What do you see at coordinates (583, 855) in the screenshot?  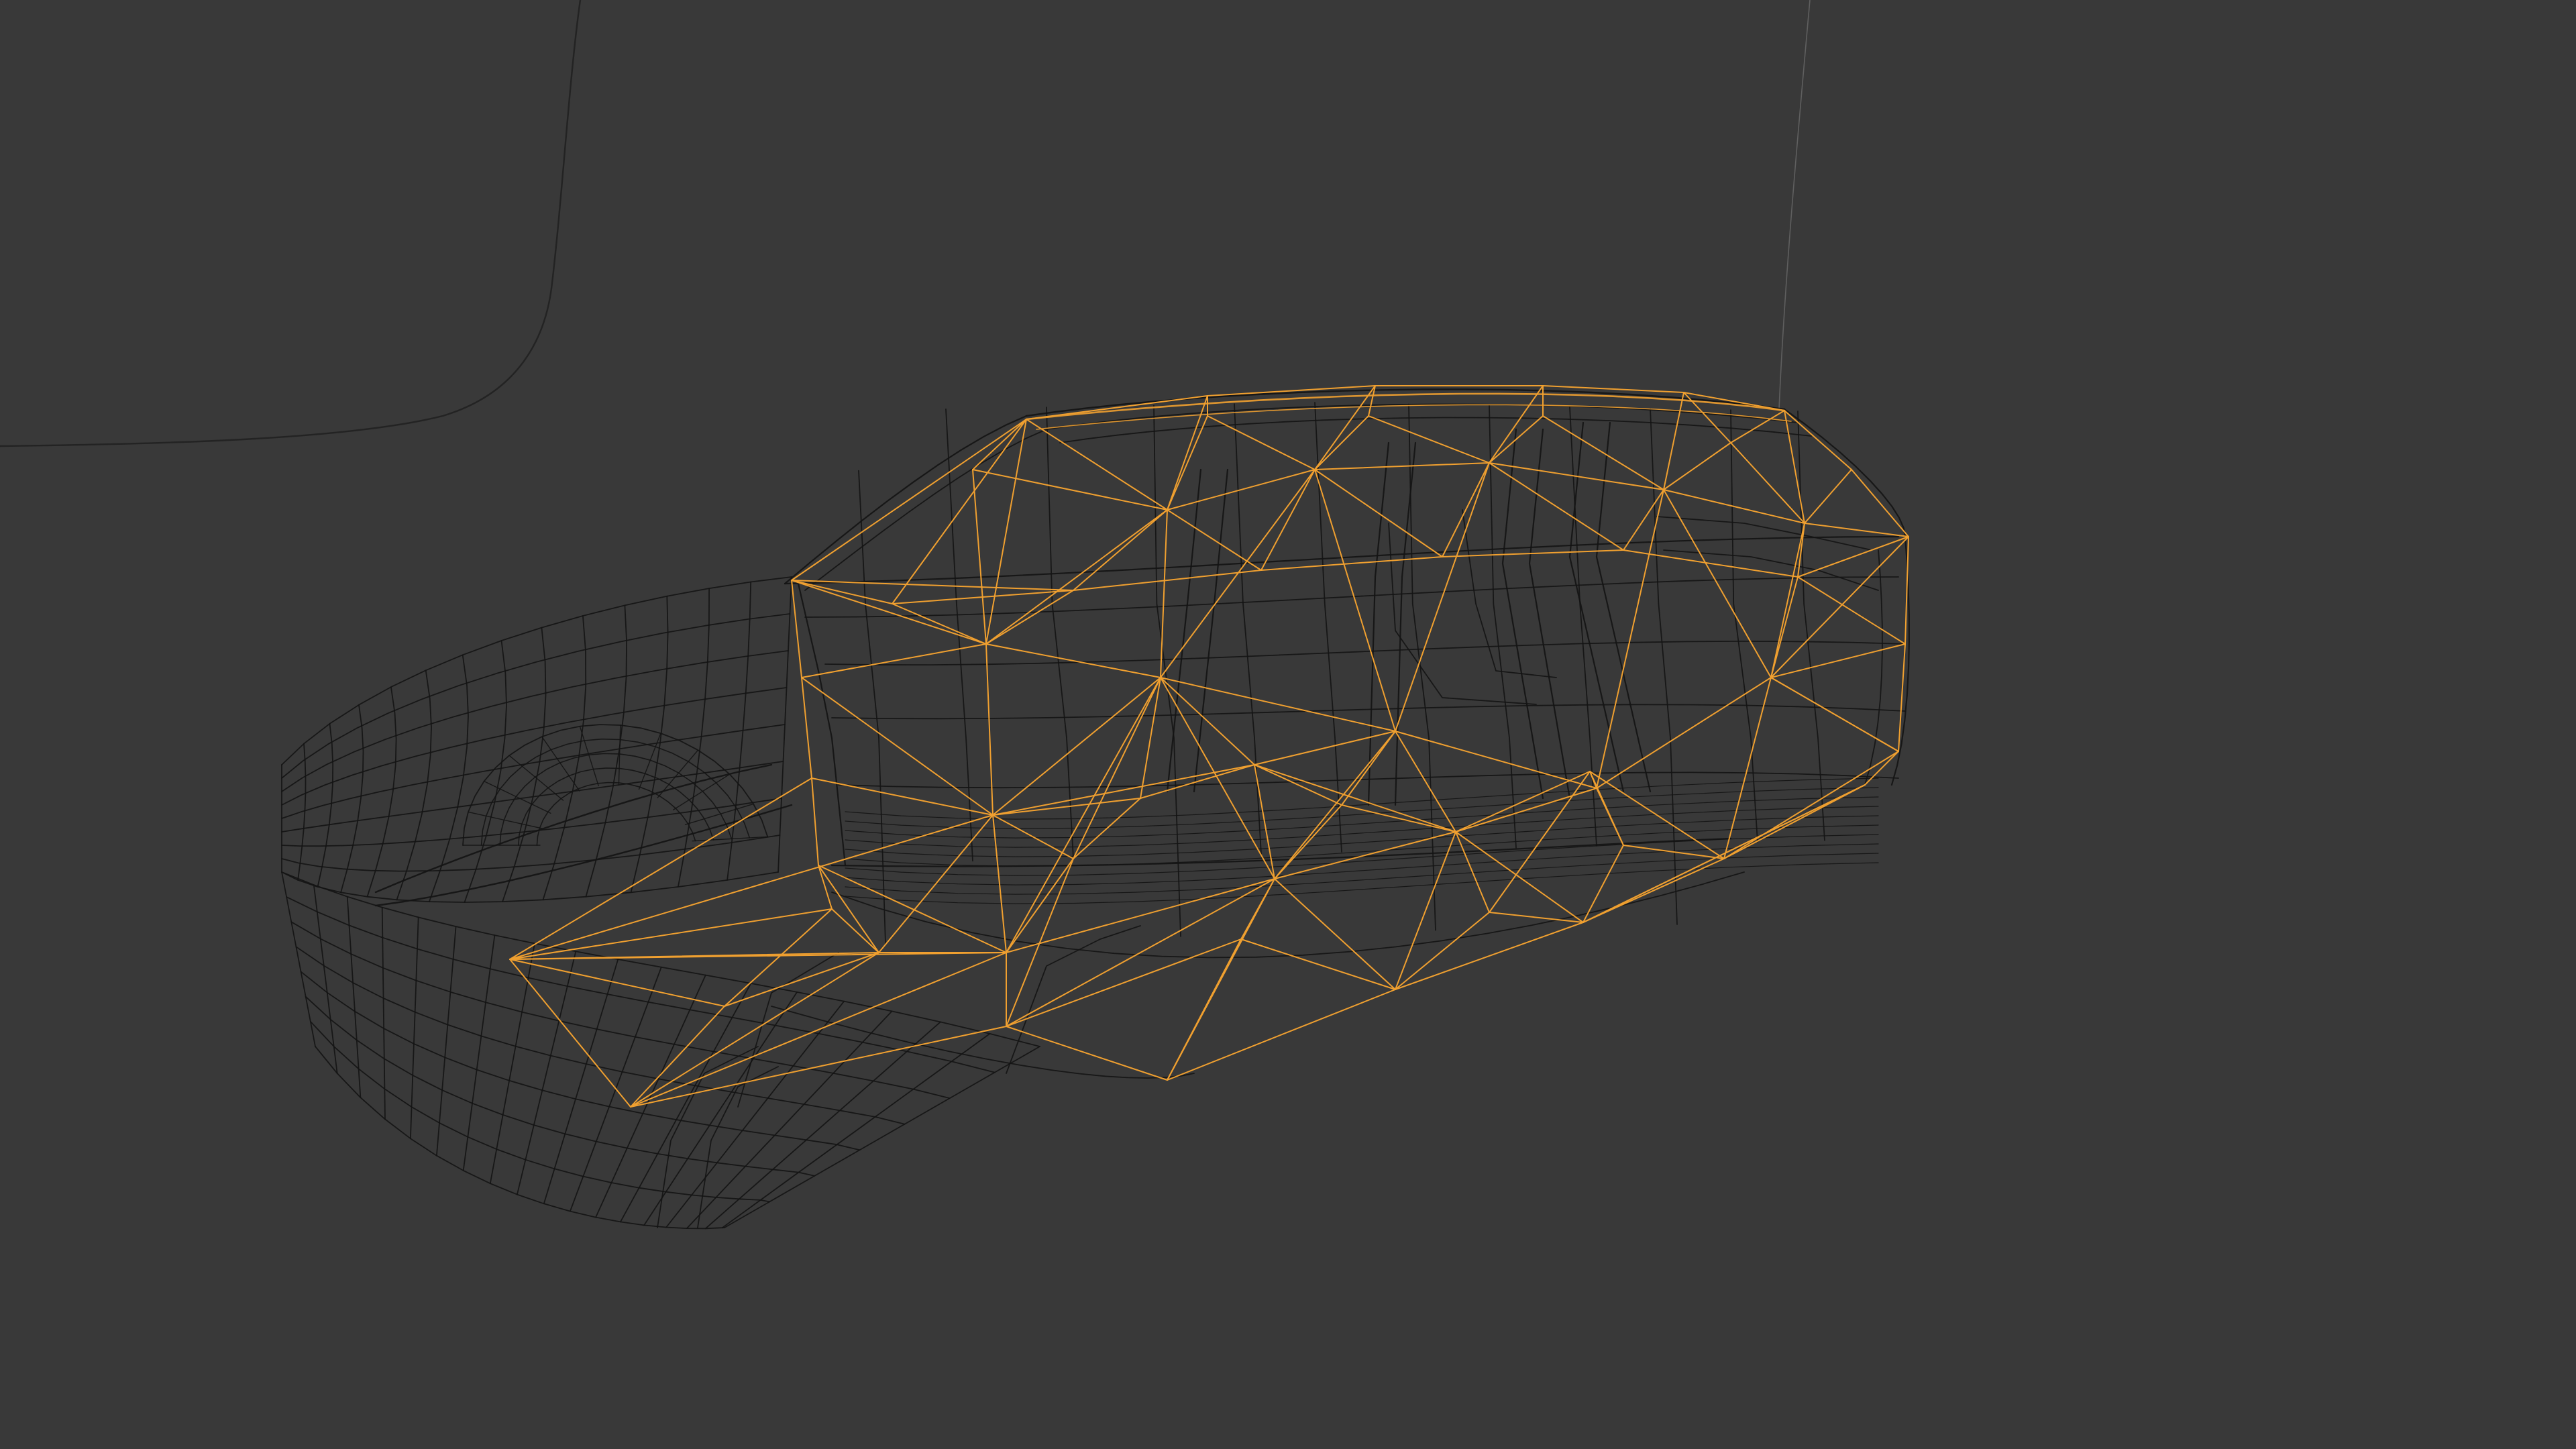 I see `headlight-edge` at bounding box center [583, 855].